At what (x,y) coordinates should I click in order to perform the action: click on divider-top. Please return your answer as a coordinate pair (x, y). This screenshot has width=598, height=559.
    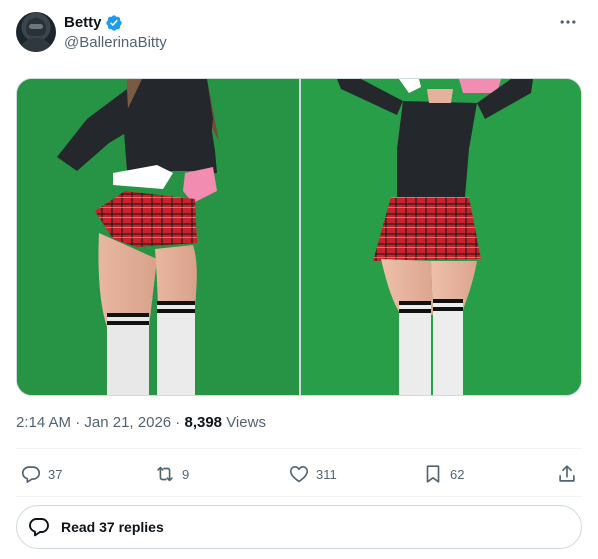
    Looking at the image, I should click on (299, 448).